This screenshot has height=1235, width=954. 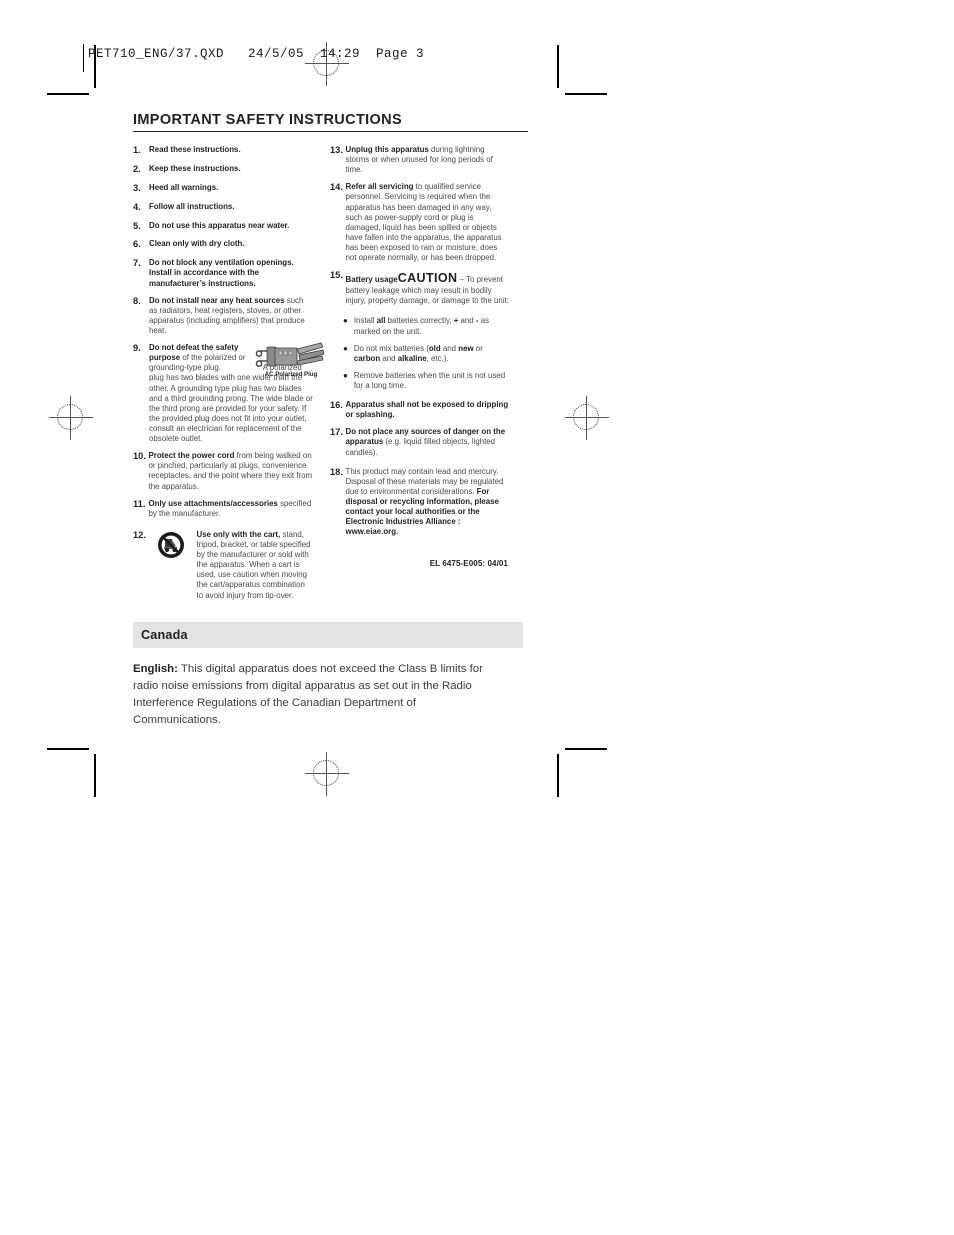 What do you see at coordinates (68, 94) in the screenshot?
I see `crop-mark-top-left-horizontal` at bounding box center [68, 94].